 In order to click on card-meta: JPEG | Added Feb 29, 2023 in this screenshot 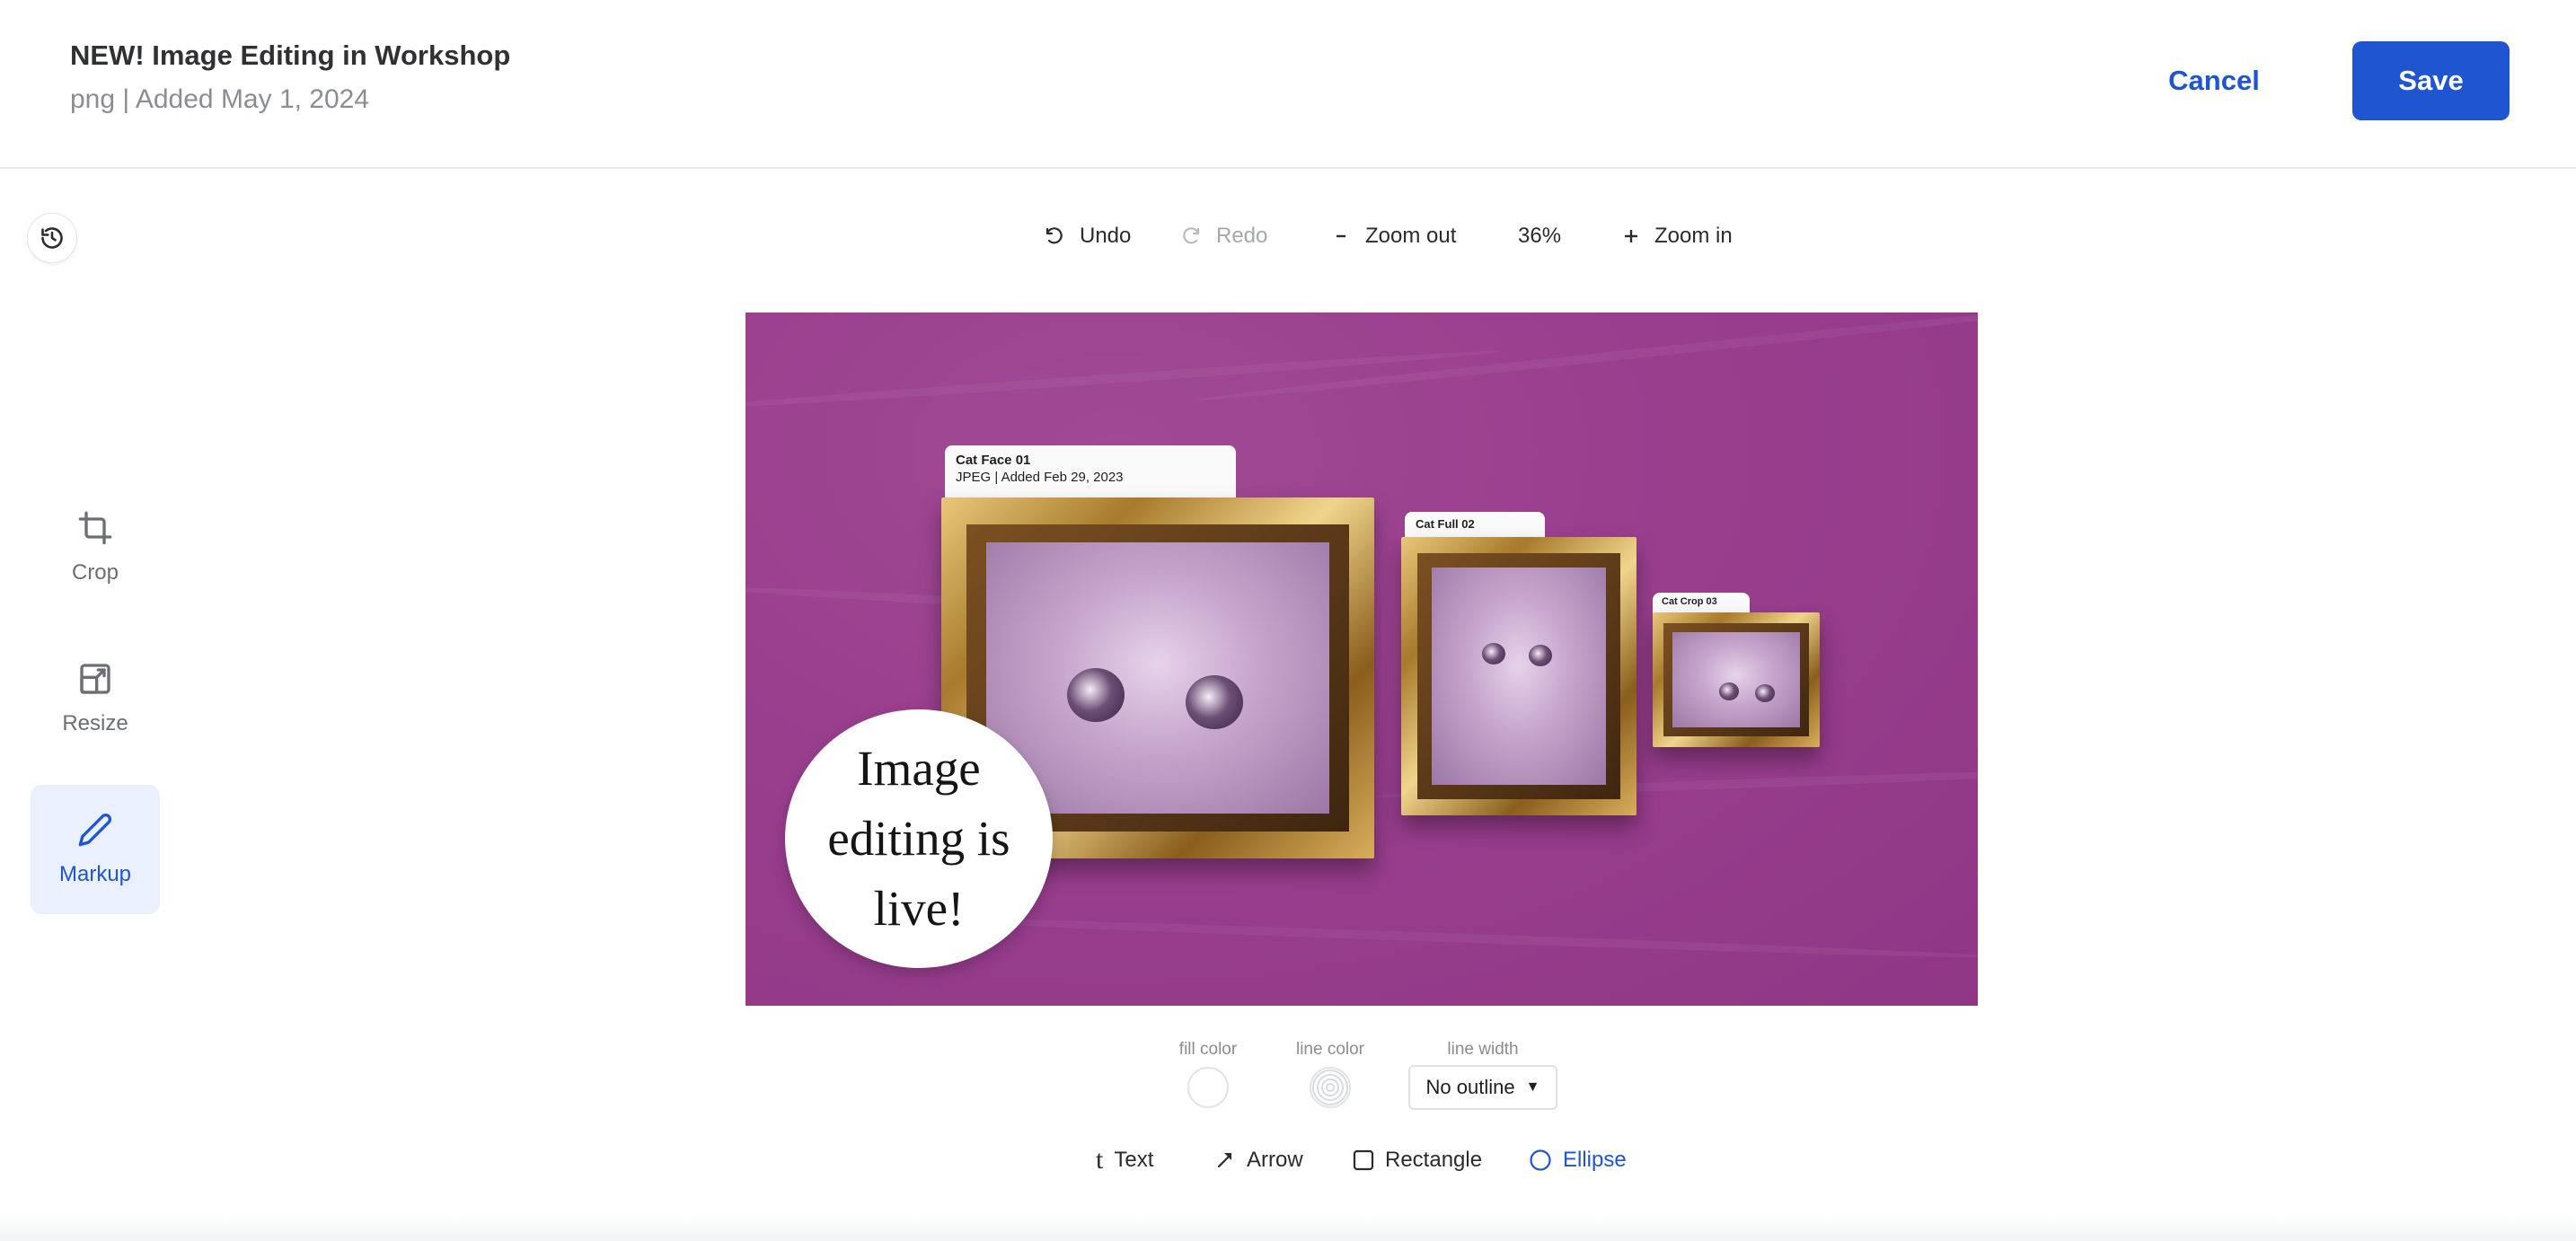, I will do `click(1040, 477)`.